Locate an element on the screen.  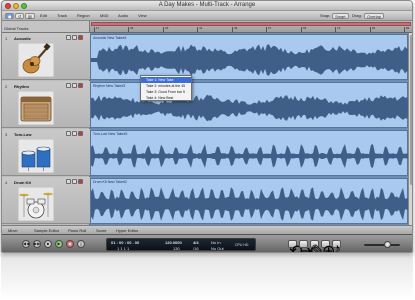
toolbar-button-1: ◼ is located at coordinates (10, 16).